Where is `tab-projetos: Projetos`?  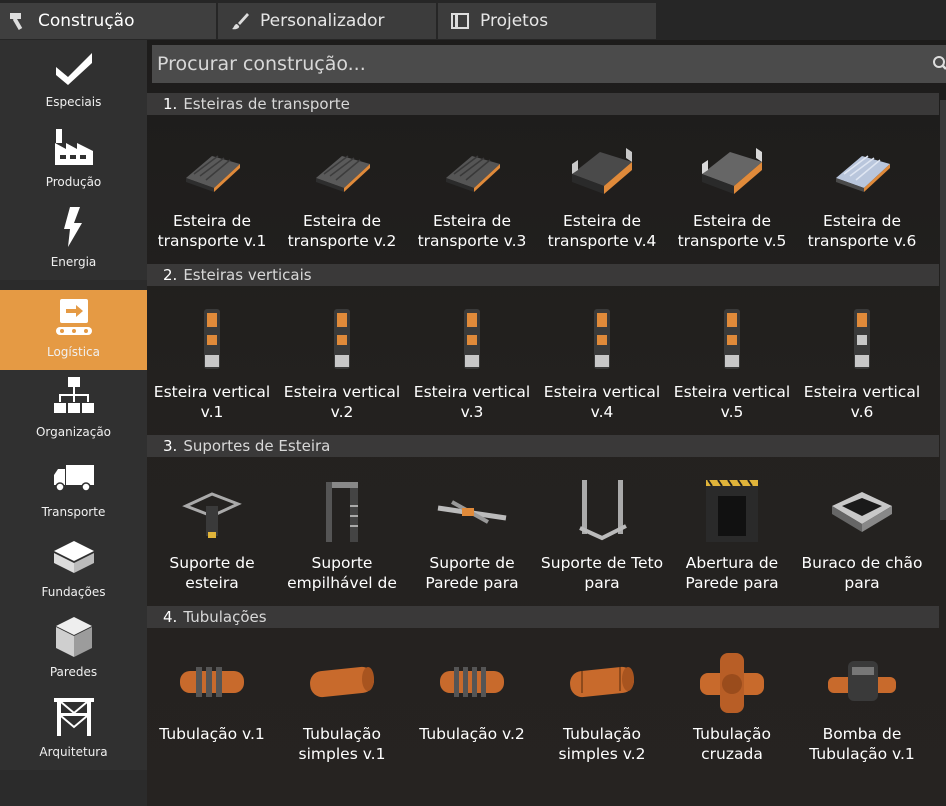 tab-projetos: Projetos is located at coordinates (547, 21).